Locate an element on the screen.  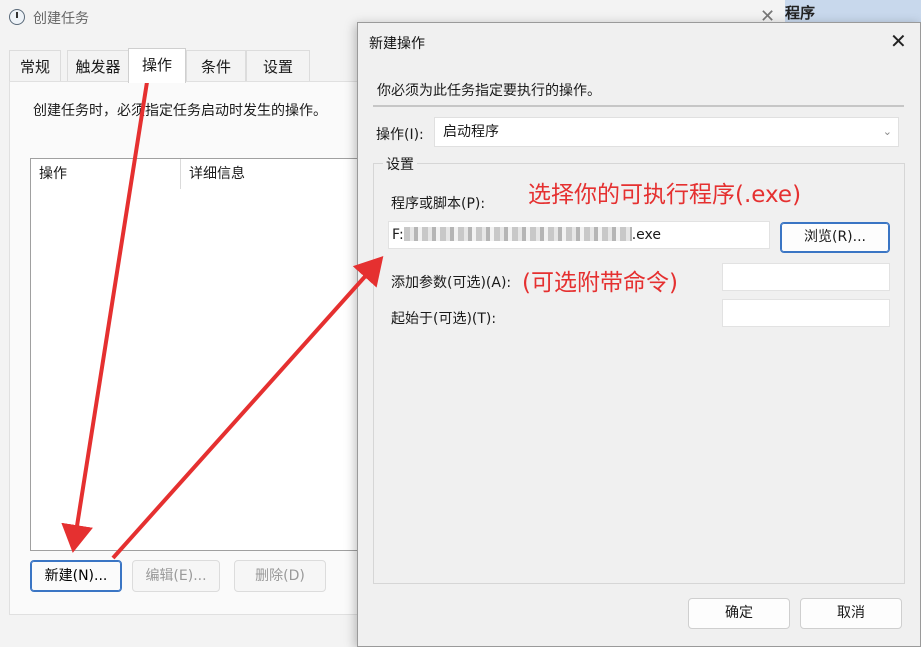
tab-actions: 操作 is located at coordinates (157, 65).